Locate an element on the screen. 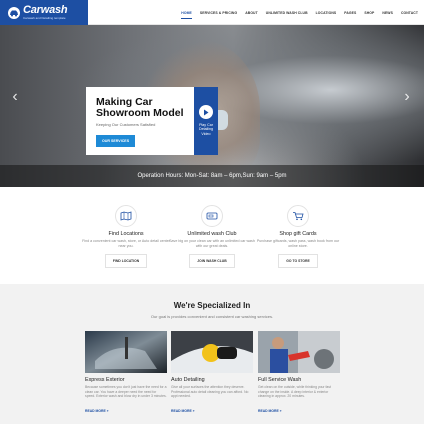 This screenshot has height=424, width=424. hero-title-line2: Showroom Model is located at coordinates (140, 113).